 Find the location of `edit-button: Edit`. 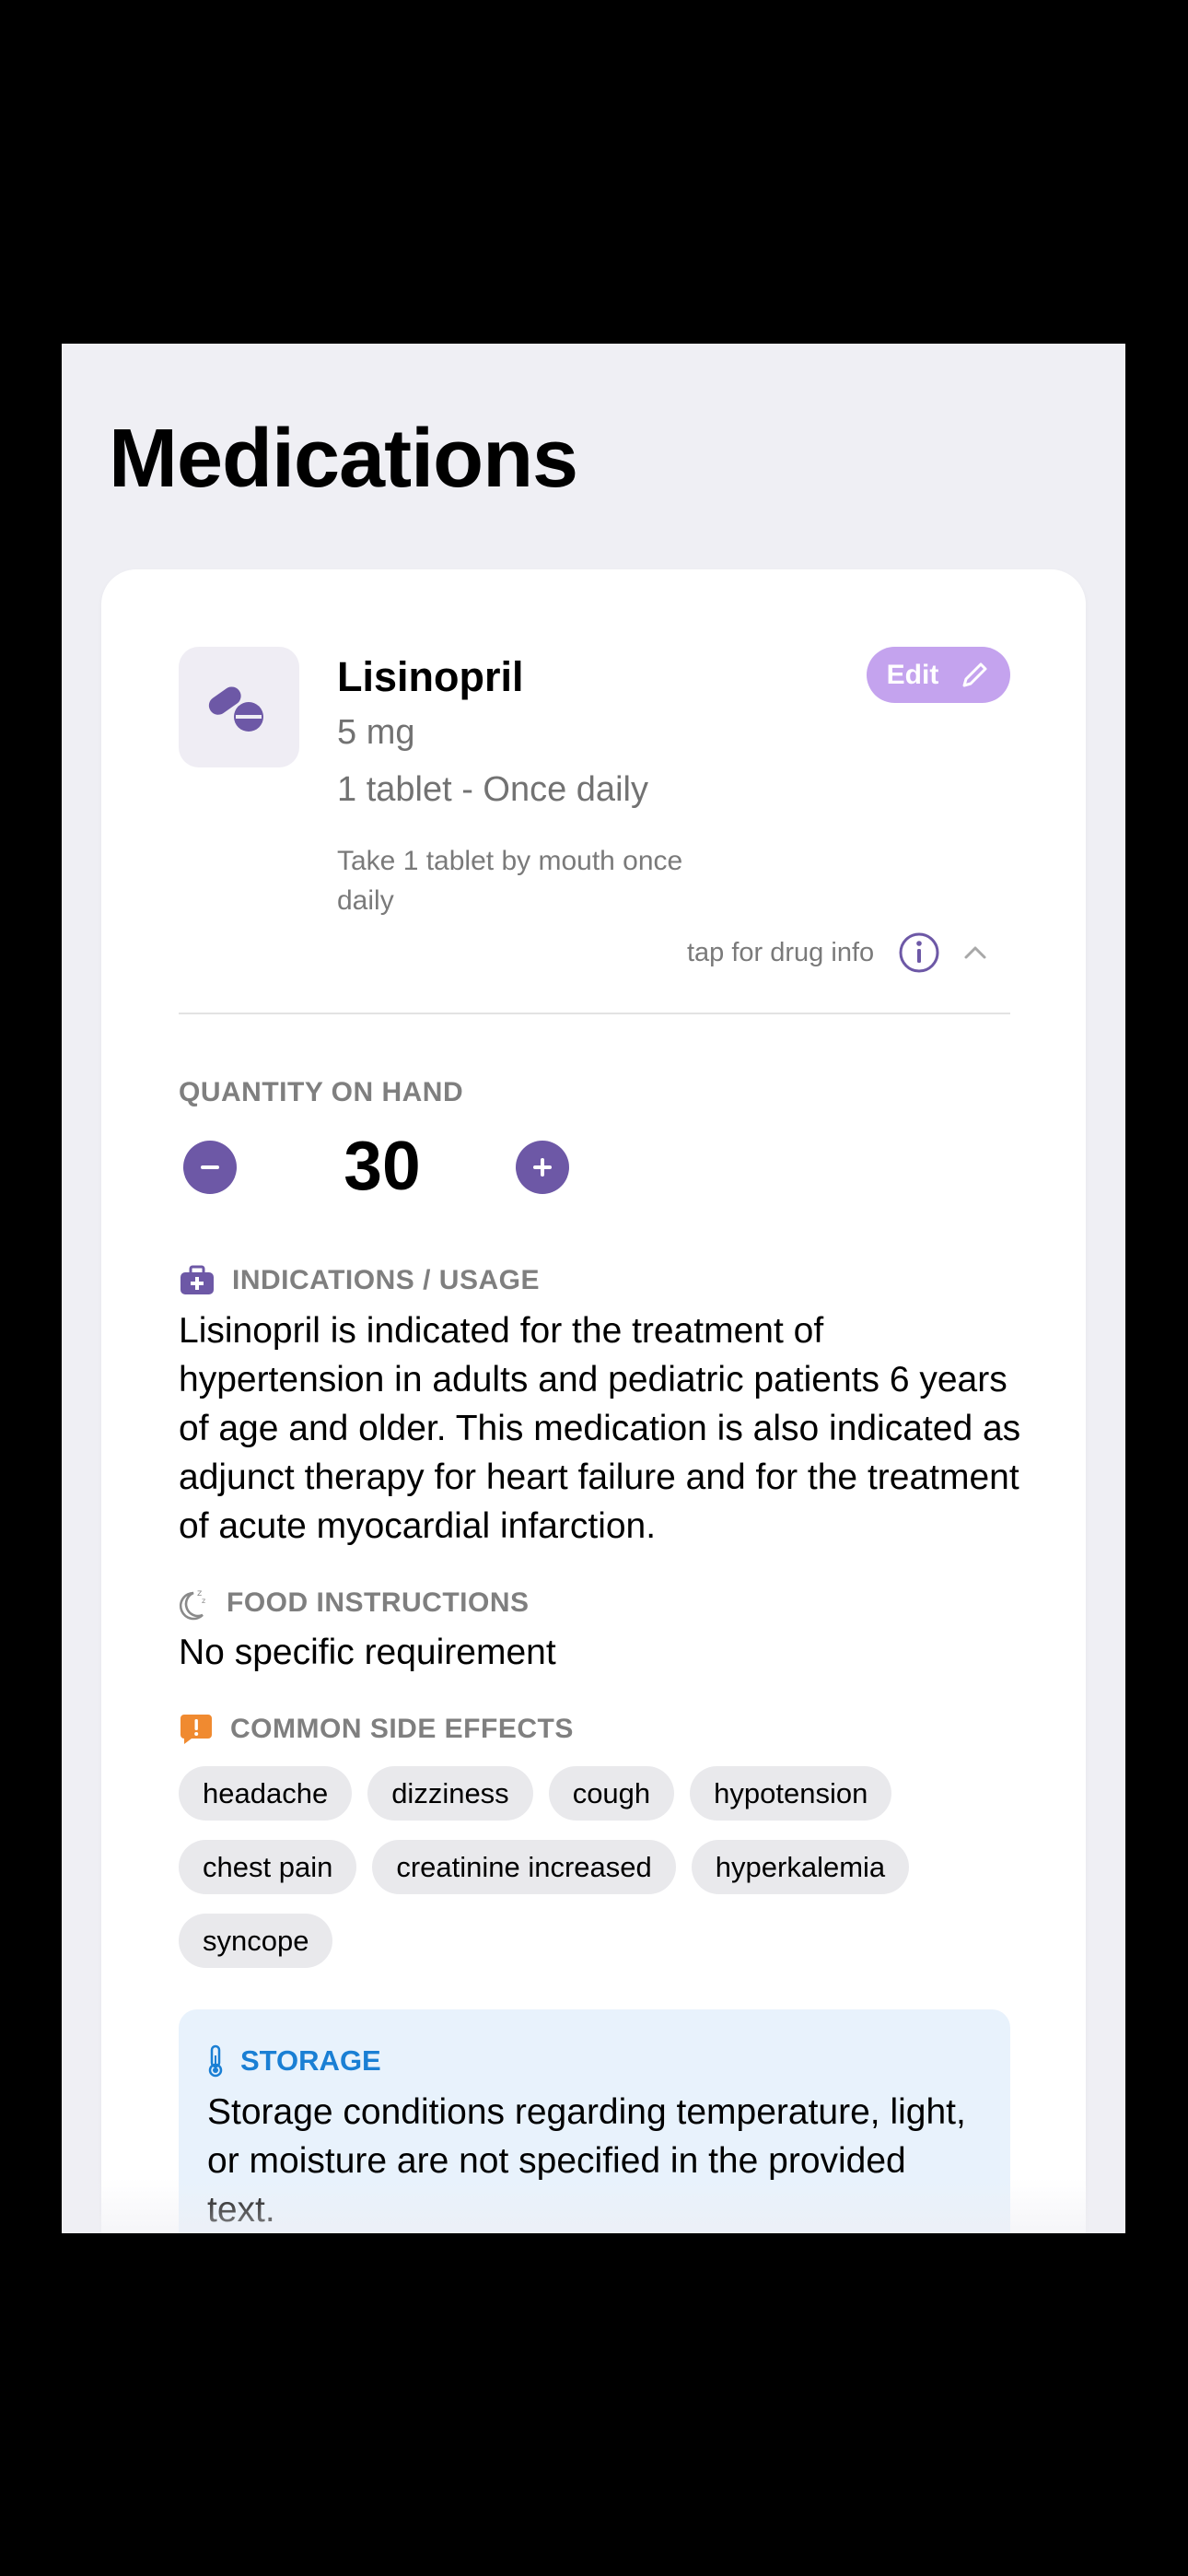

edit-button: Edit is located at coordinates (938, 675).